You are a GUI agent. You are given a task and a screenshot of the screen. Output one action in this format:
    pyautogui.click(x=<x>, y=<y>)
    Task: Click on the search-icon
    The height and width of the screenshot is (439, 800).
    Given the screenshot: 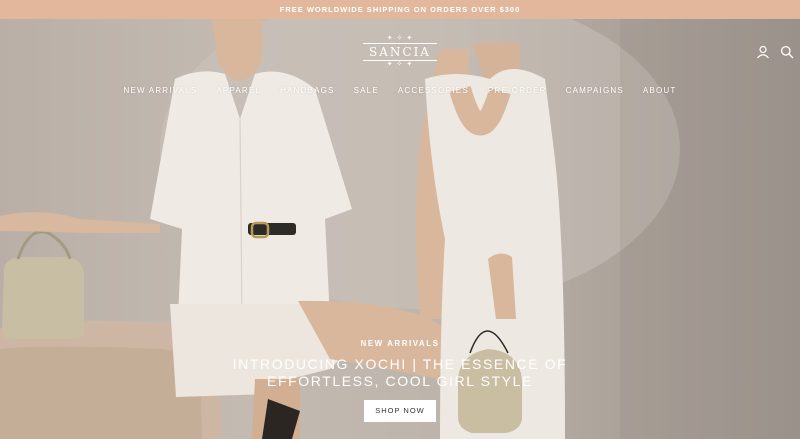 What is the action you would take?
    pyautogui.click(x=787, y=52)
    